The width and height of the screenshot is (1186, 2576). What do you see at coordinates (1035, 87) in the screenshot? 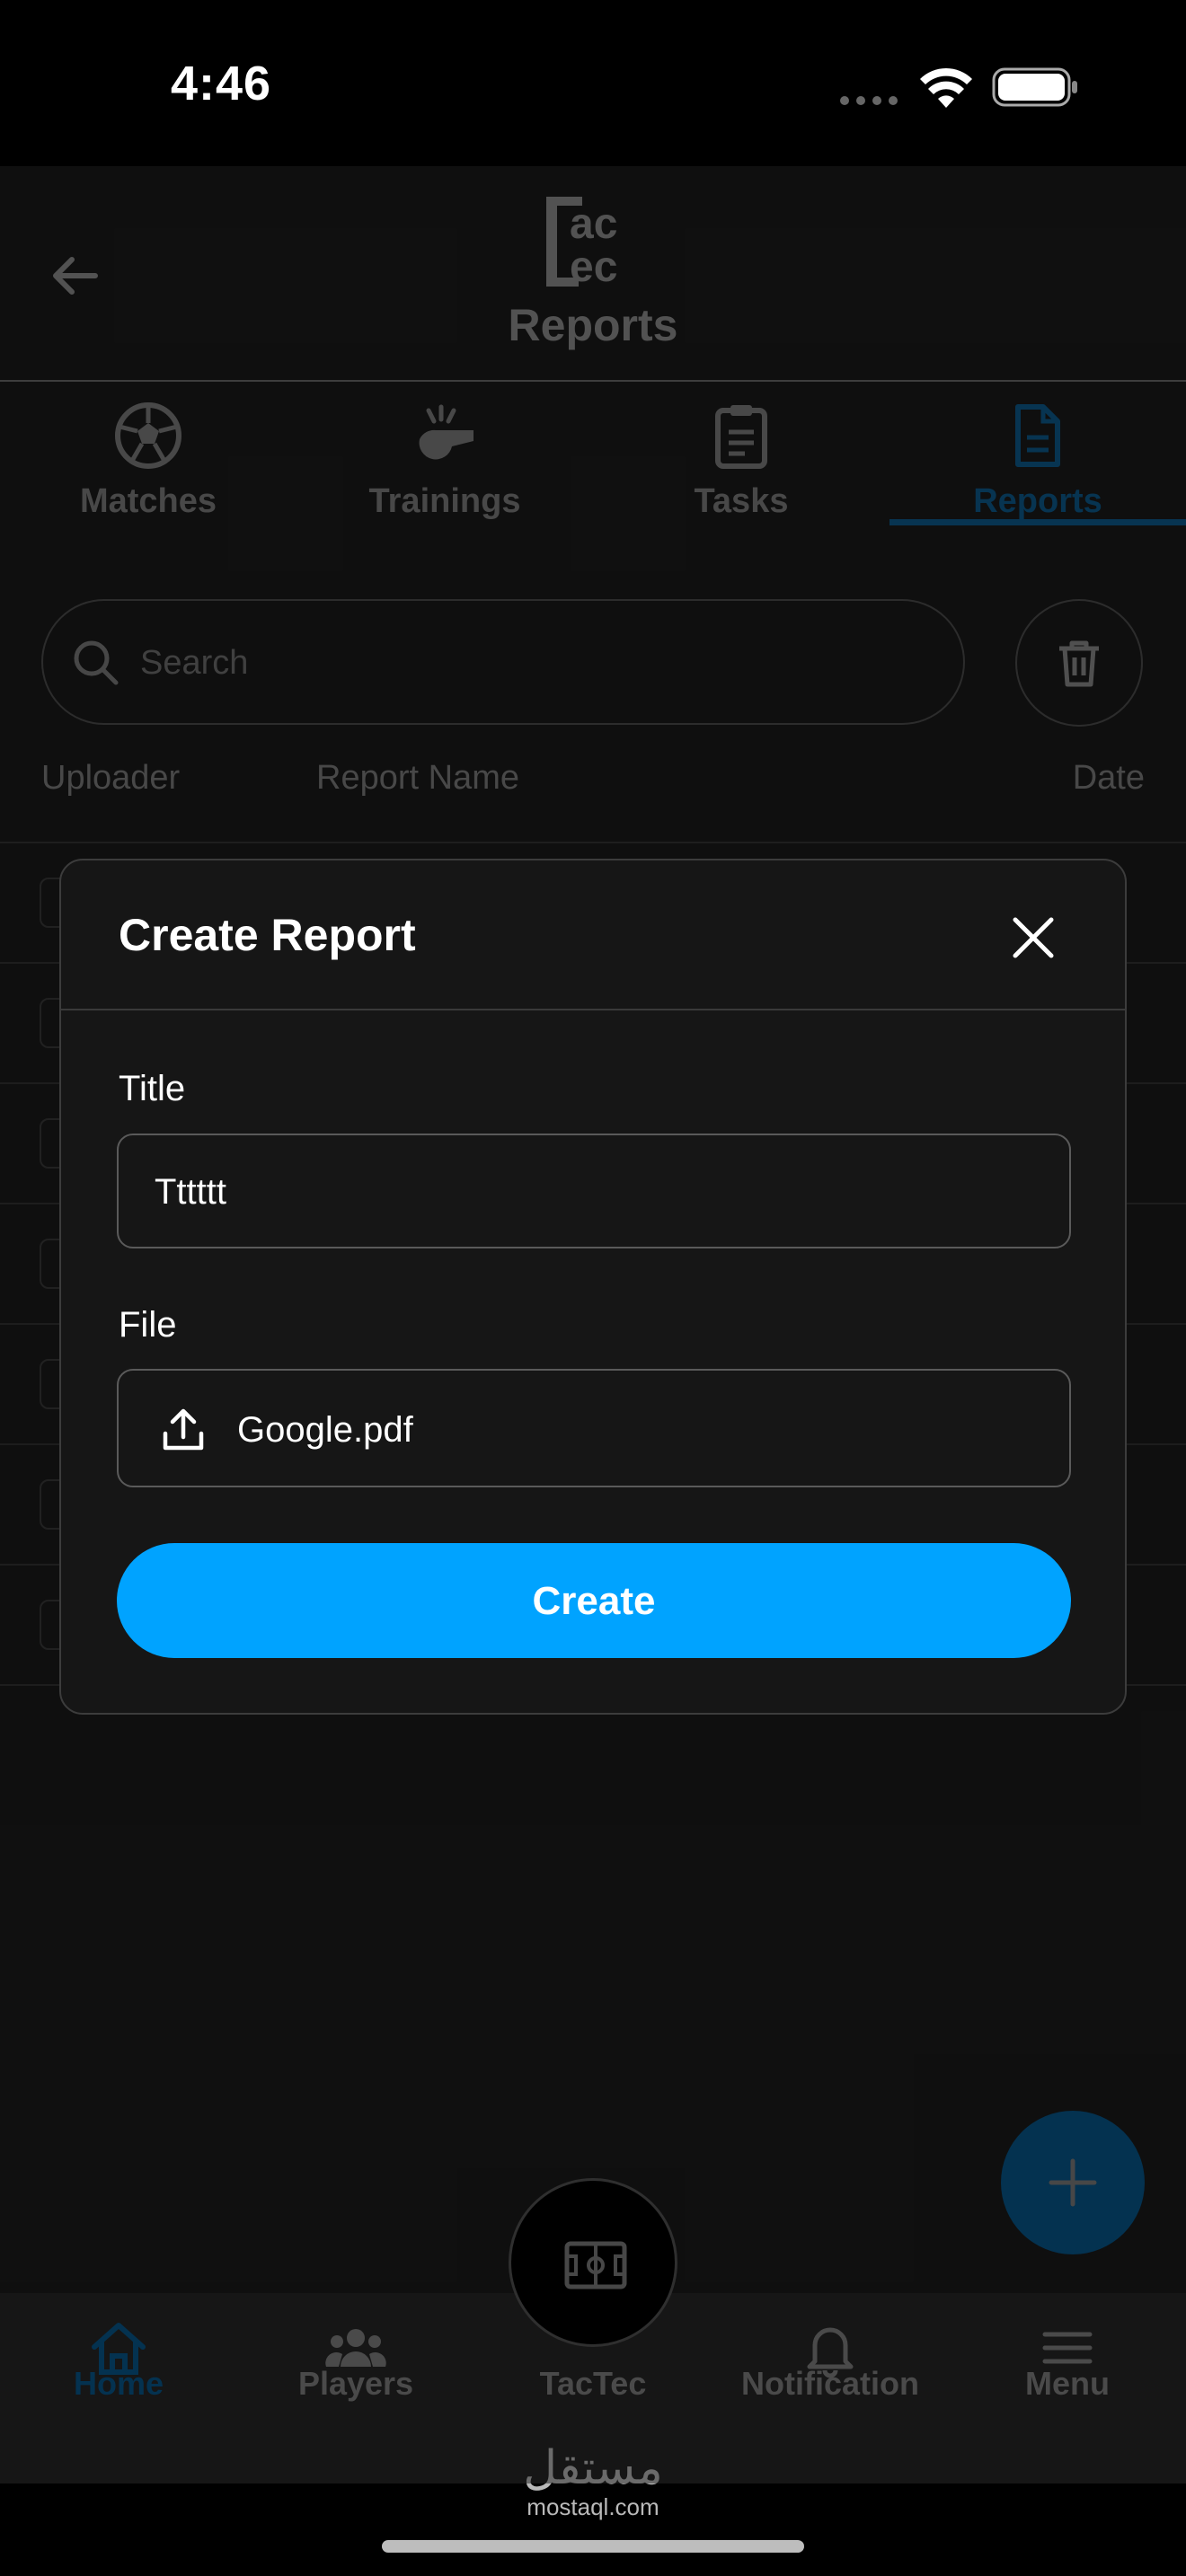
I see `battery-icon` at bounding box center [1035, 87].